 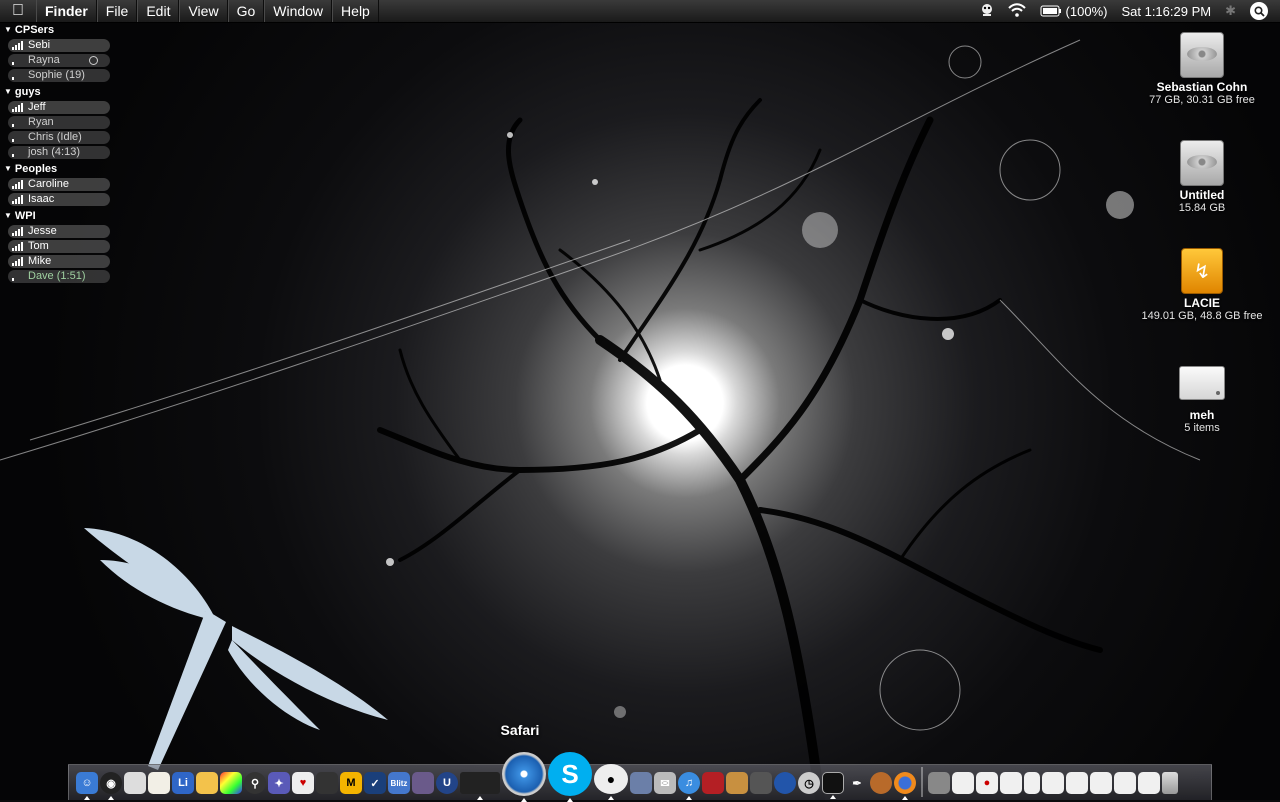 I want to click on preview-icon, so click(x=135, y=783).